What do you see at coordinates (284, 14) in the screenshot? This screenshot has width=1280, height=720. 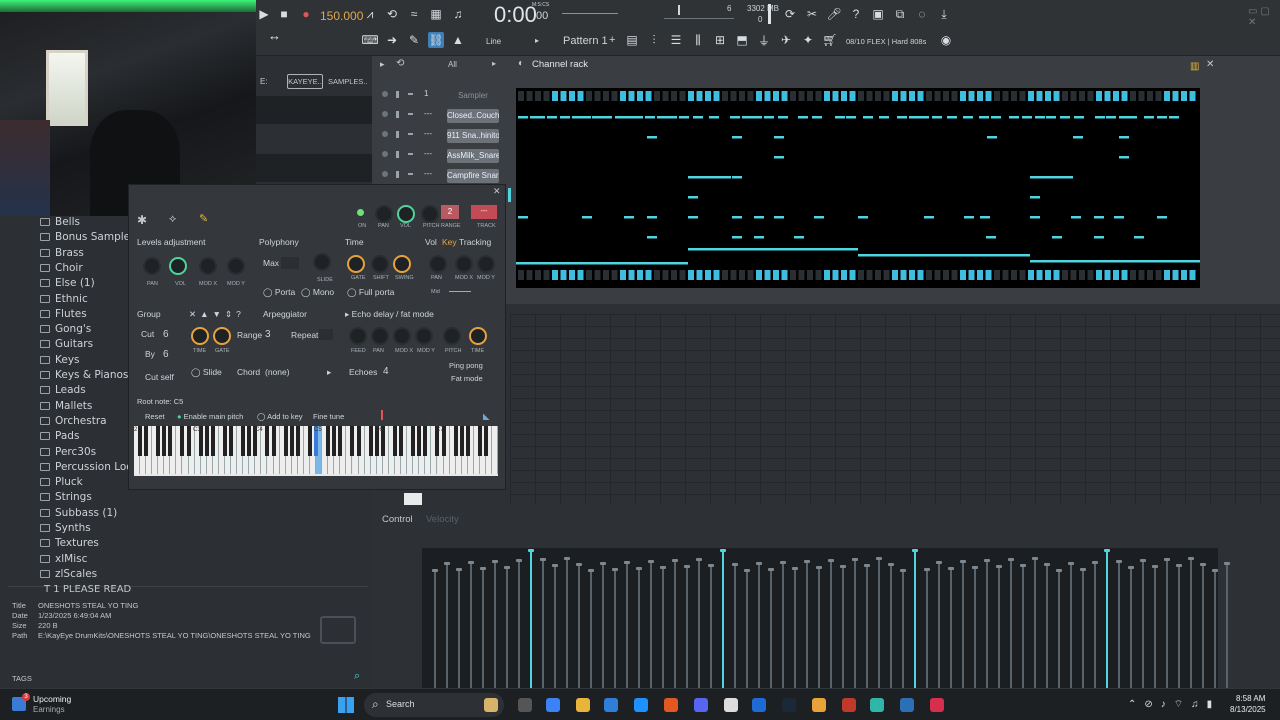 I see `stop-icon: ■` at bounding box center [284, 14].